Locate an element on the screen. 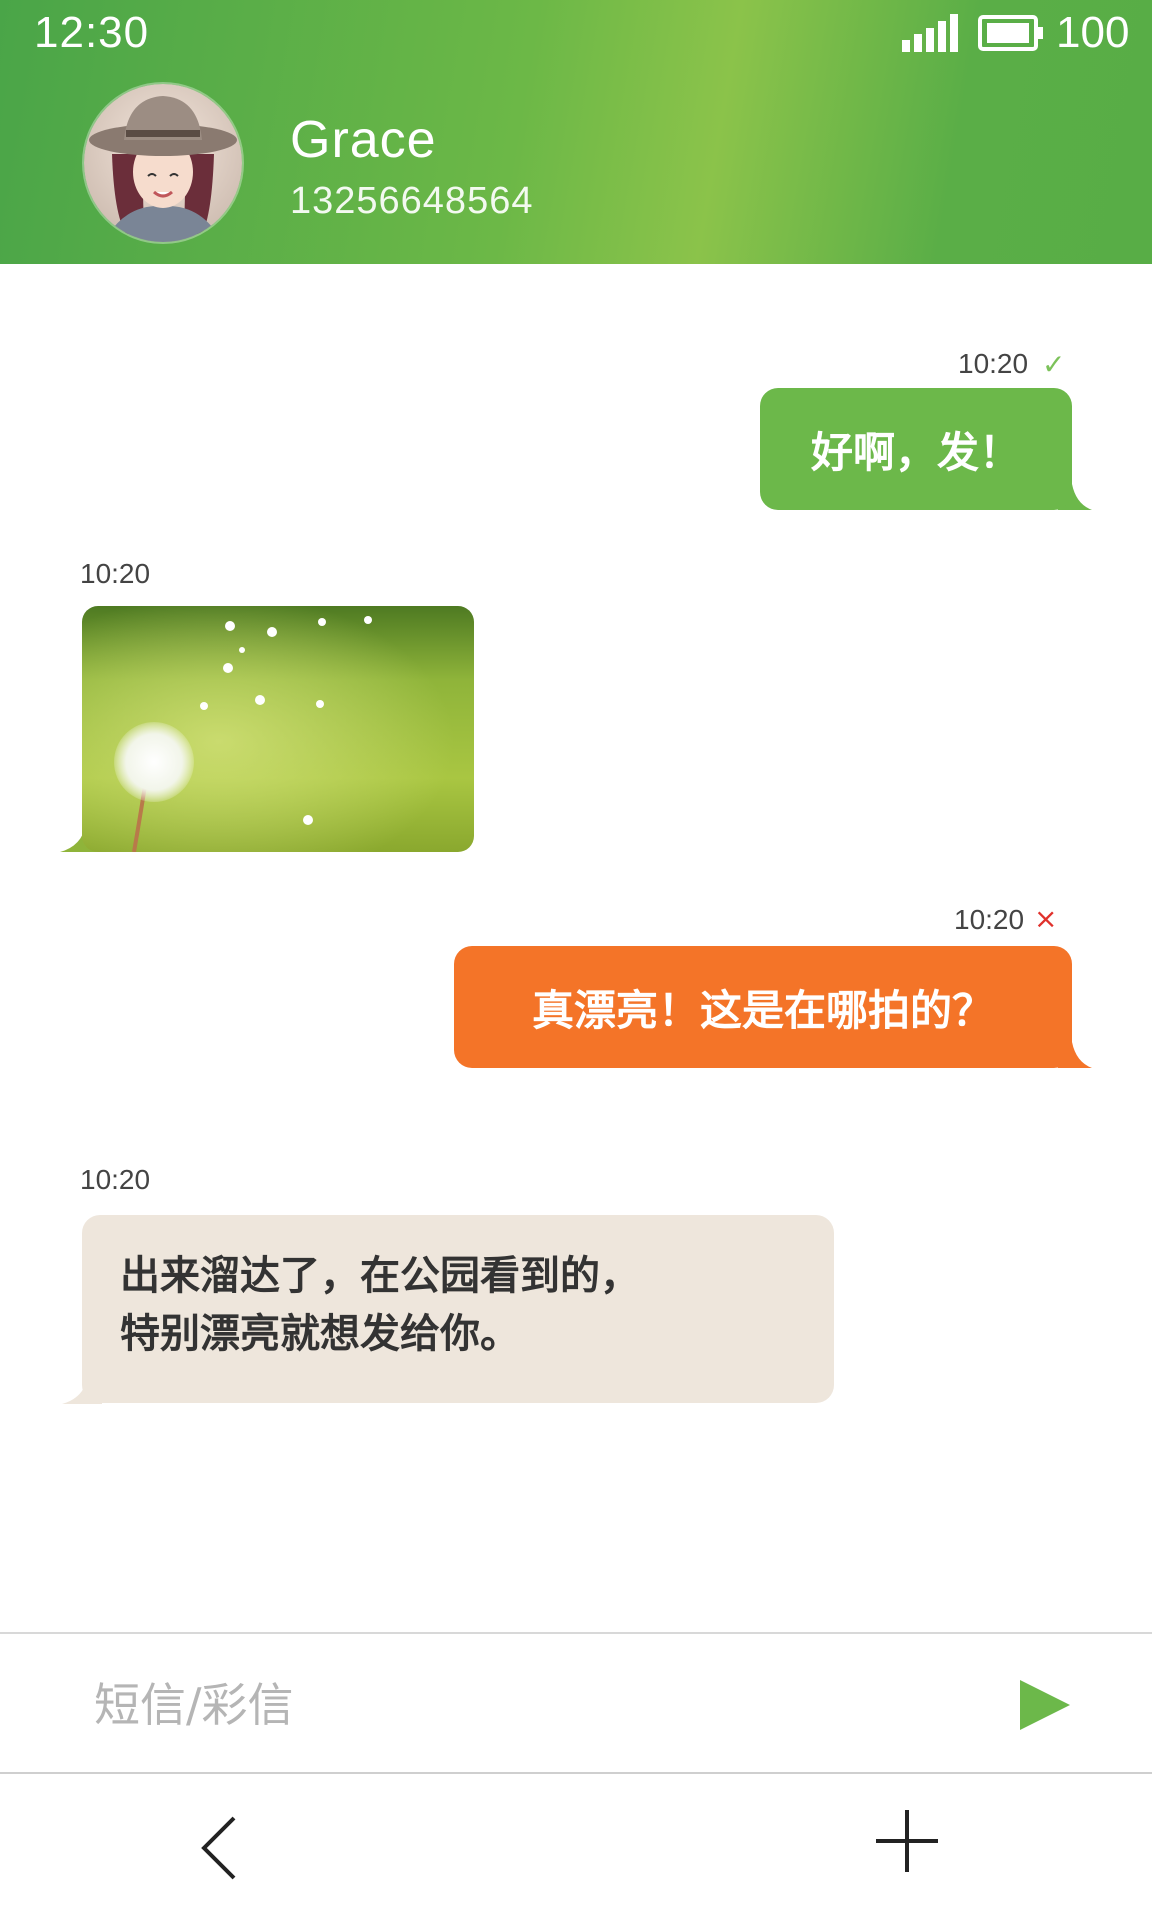  avatar is located at coordinates (163, 163).